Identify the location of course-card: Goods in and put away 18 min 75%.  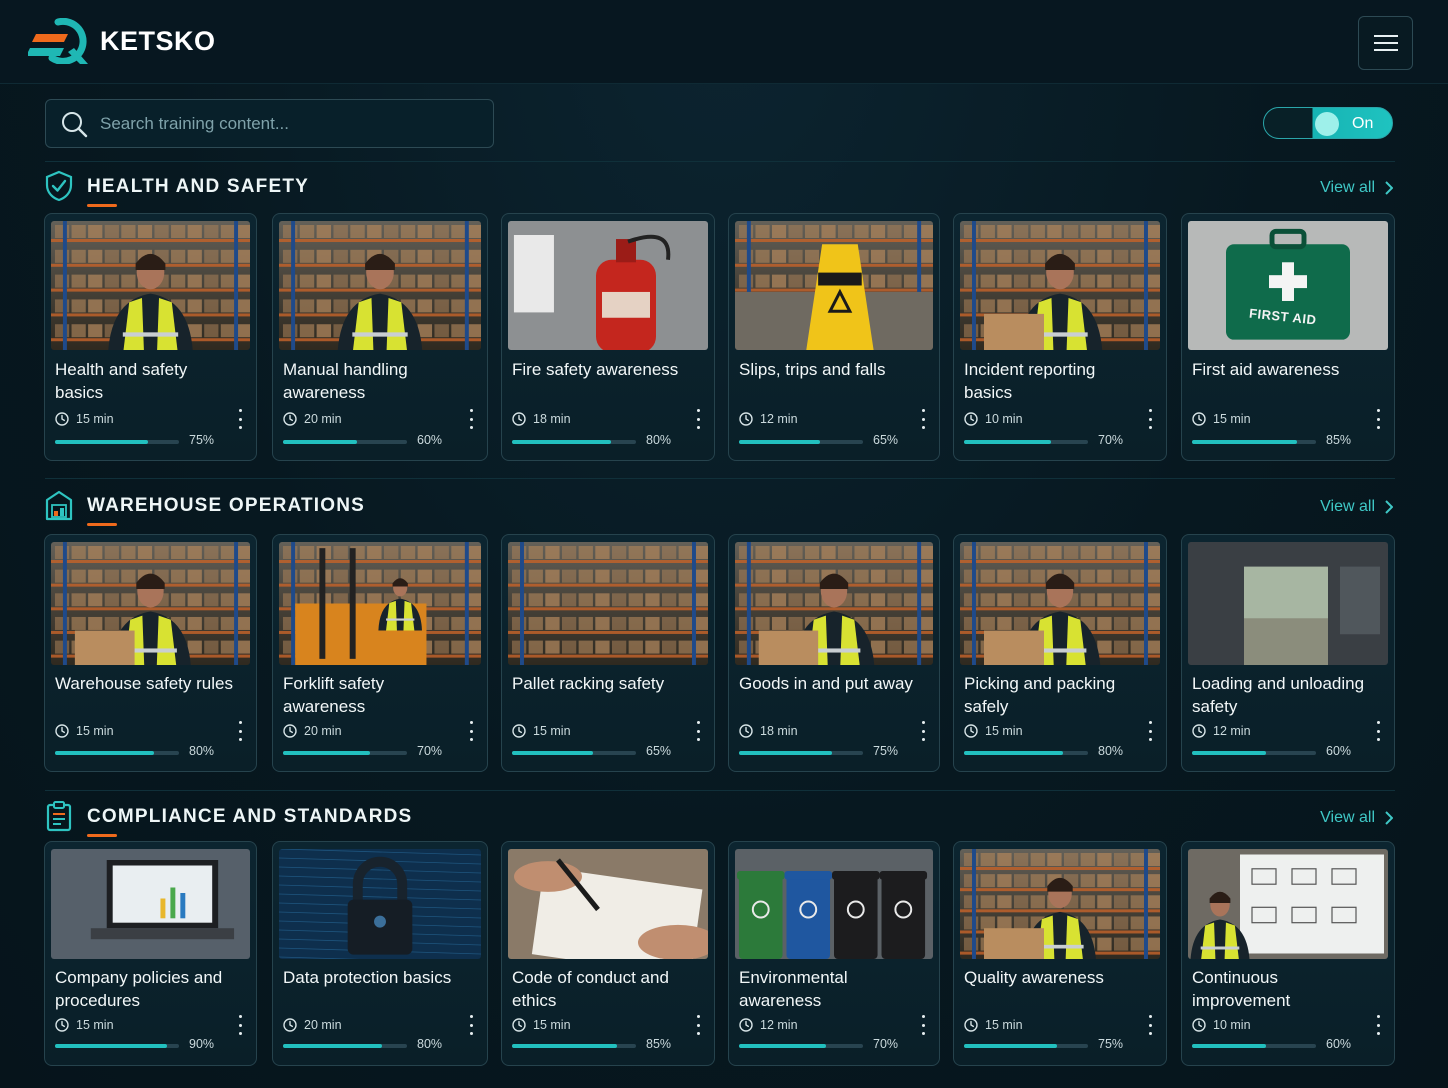
(834, 653).